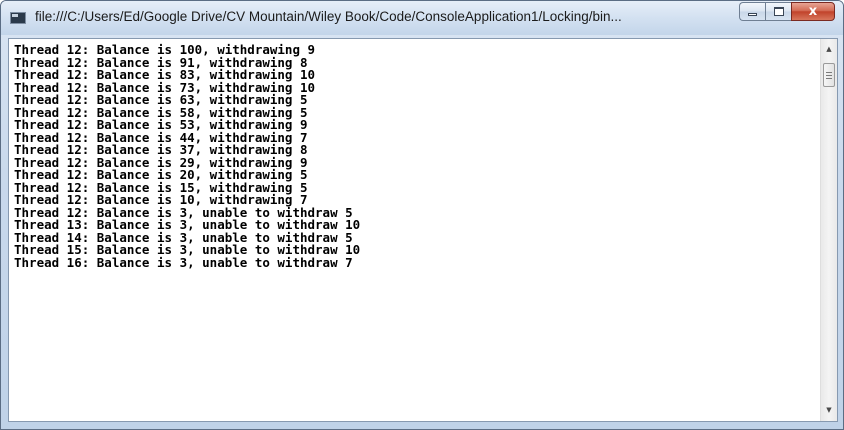 This screenshot has height=430, width=844. Describe the element at coordinates (829, 49) in the screenshot. I see `scroll-up-arrow-icon: ▲` at that location.